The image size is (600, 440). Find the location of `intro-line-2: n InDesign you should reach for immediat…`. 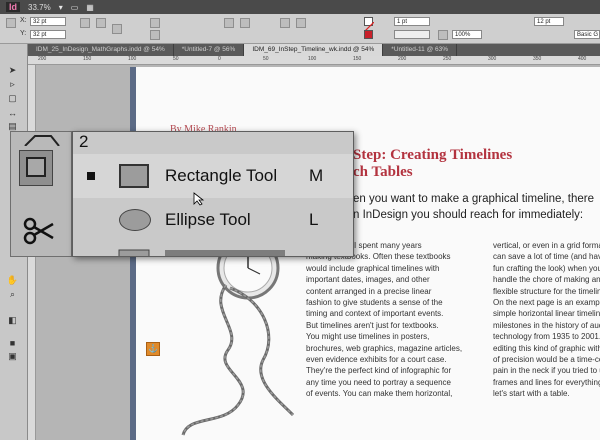

intro-line-2: n InDesign you should reach for immediat… is located at coordinates (468, 215).